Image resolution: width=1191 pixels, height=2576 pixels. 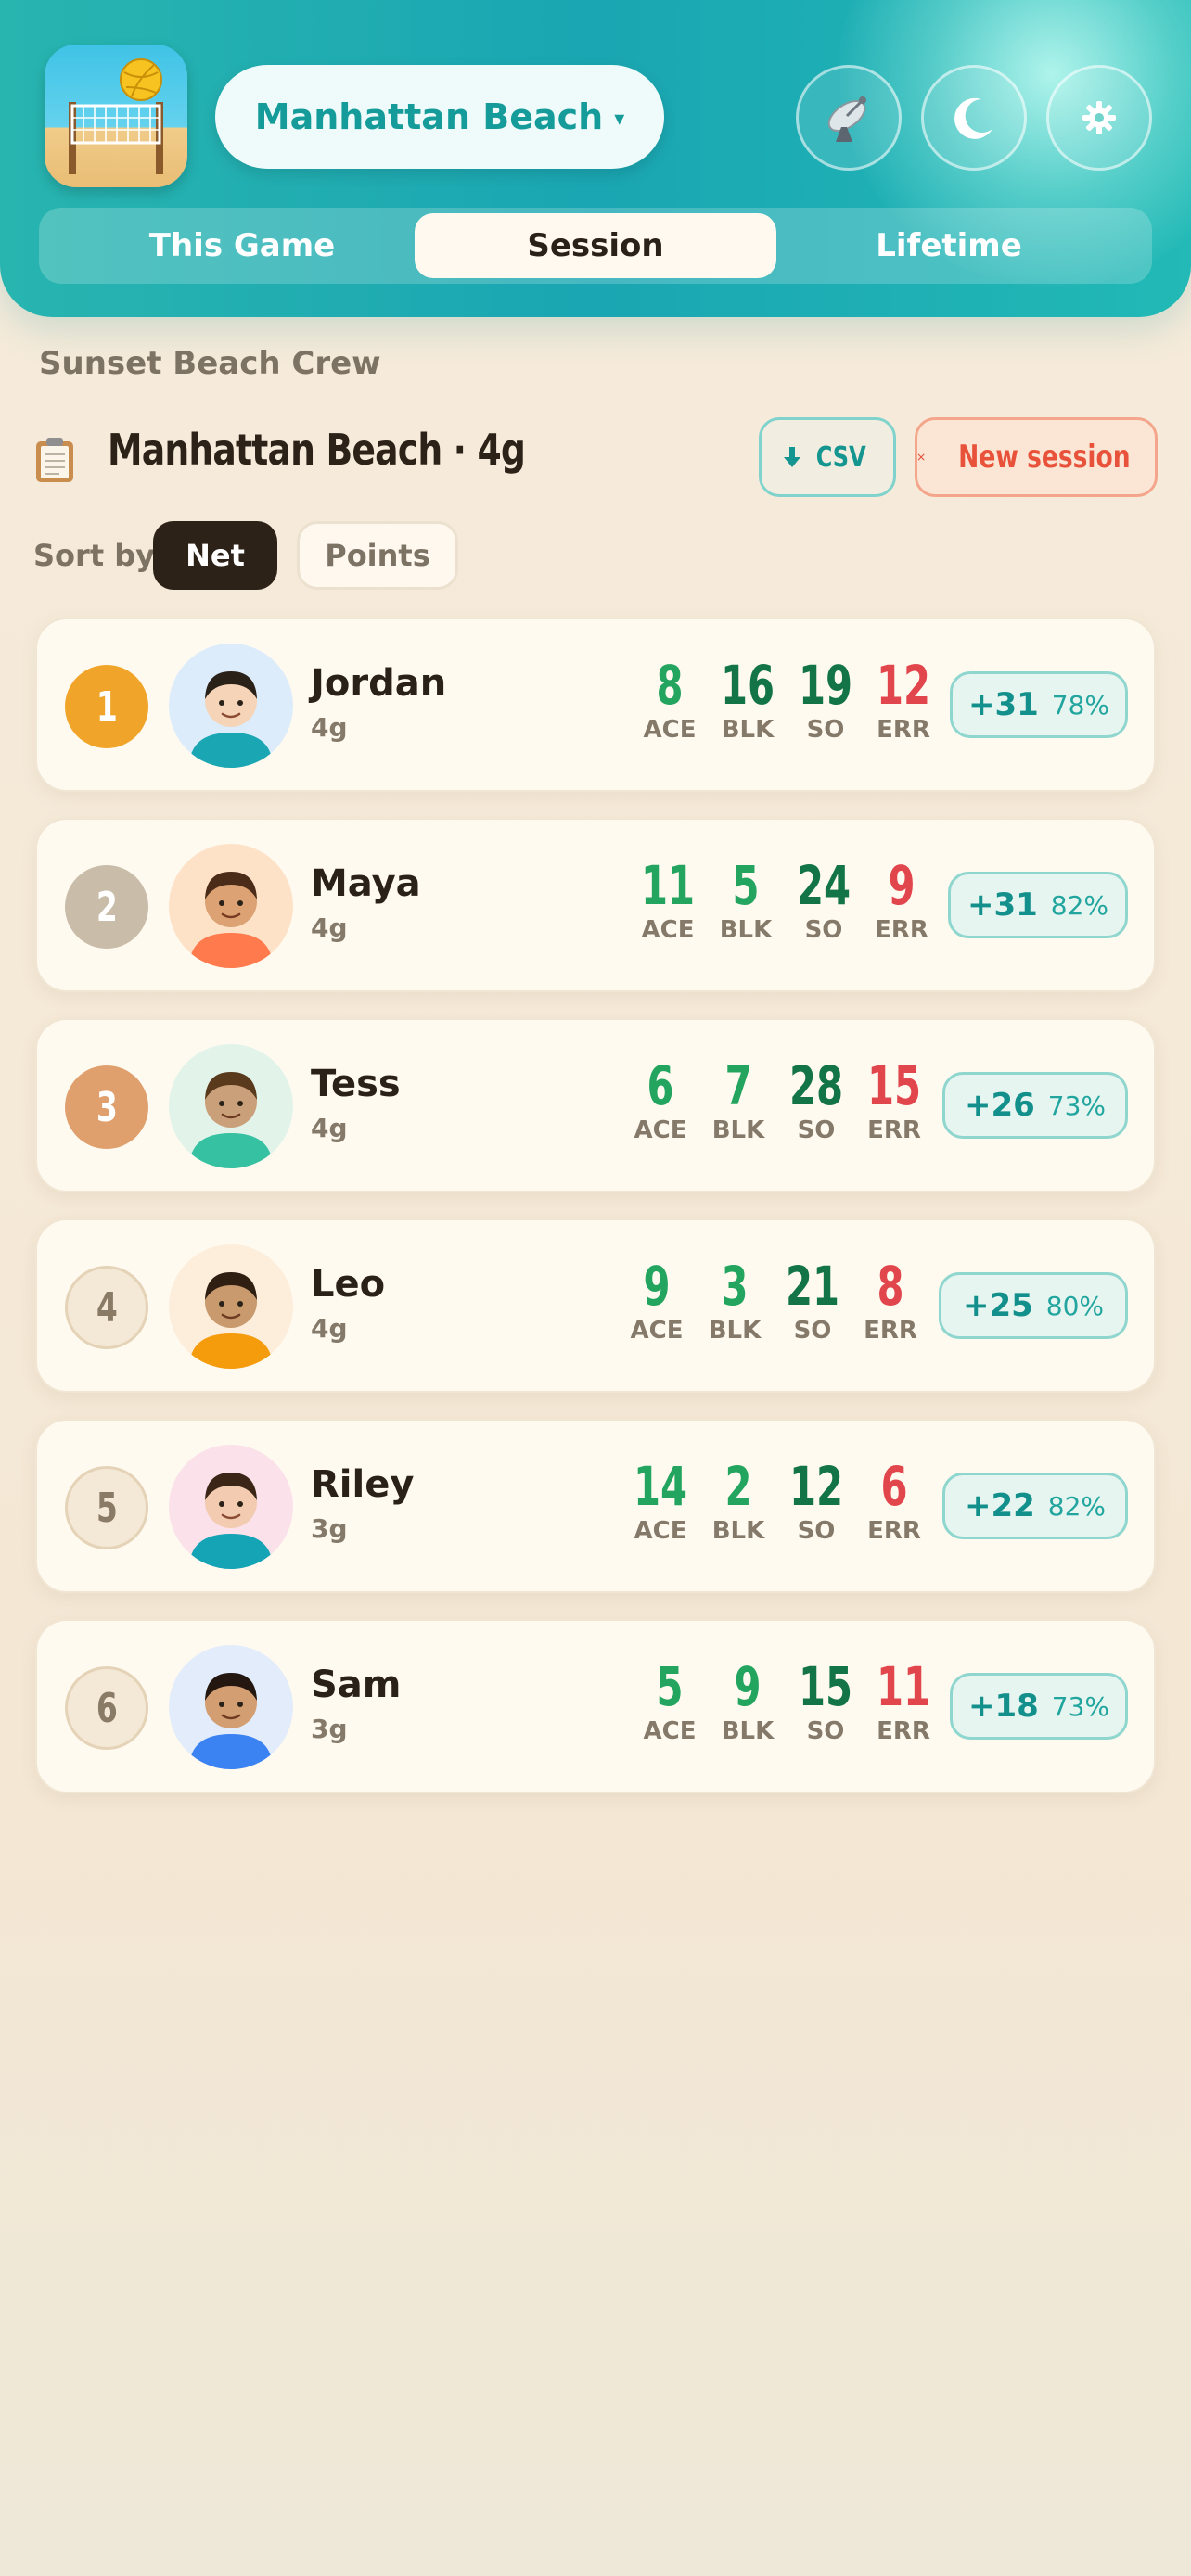 I want to click on close-icon, so click(x=921, y=457).